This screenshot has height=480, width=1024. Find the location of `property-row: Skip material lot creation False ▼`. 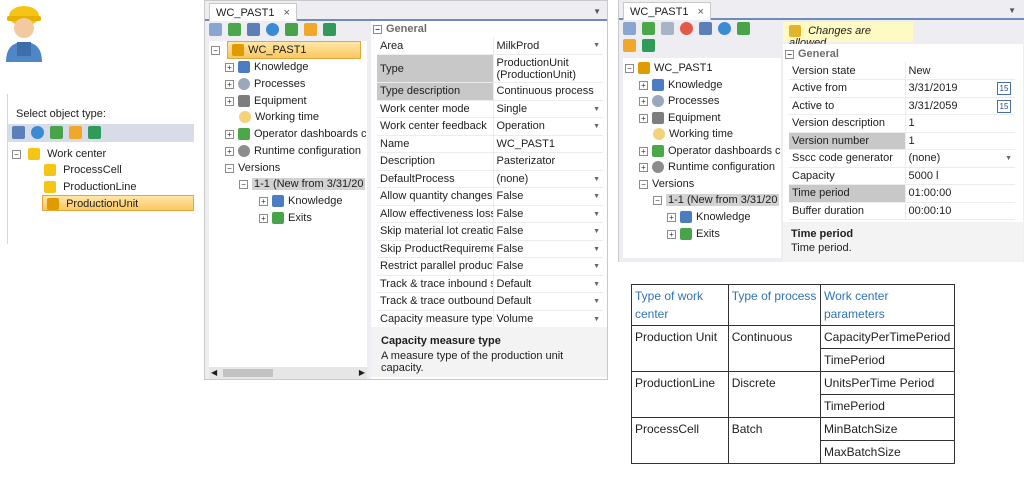

property-row: Skip material lot creation False ▼ is located at coordinates (490, 231).